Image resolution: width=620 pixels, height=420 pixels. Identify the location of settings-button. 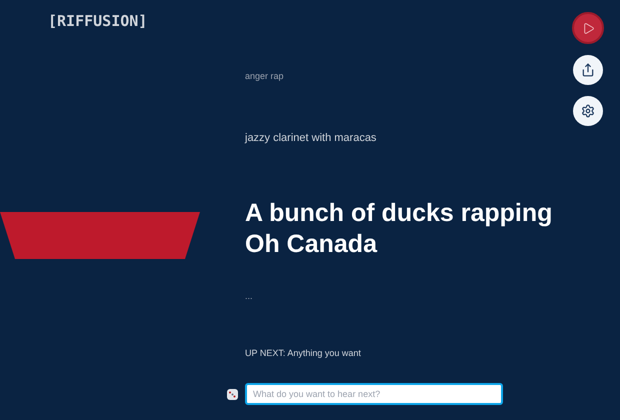
(588, 111).